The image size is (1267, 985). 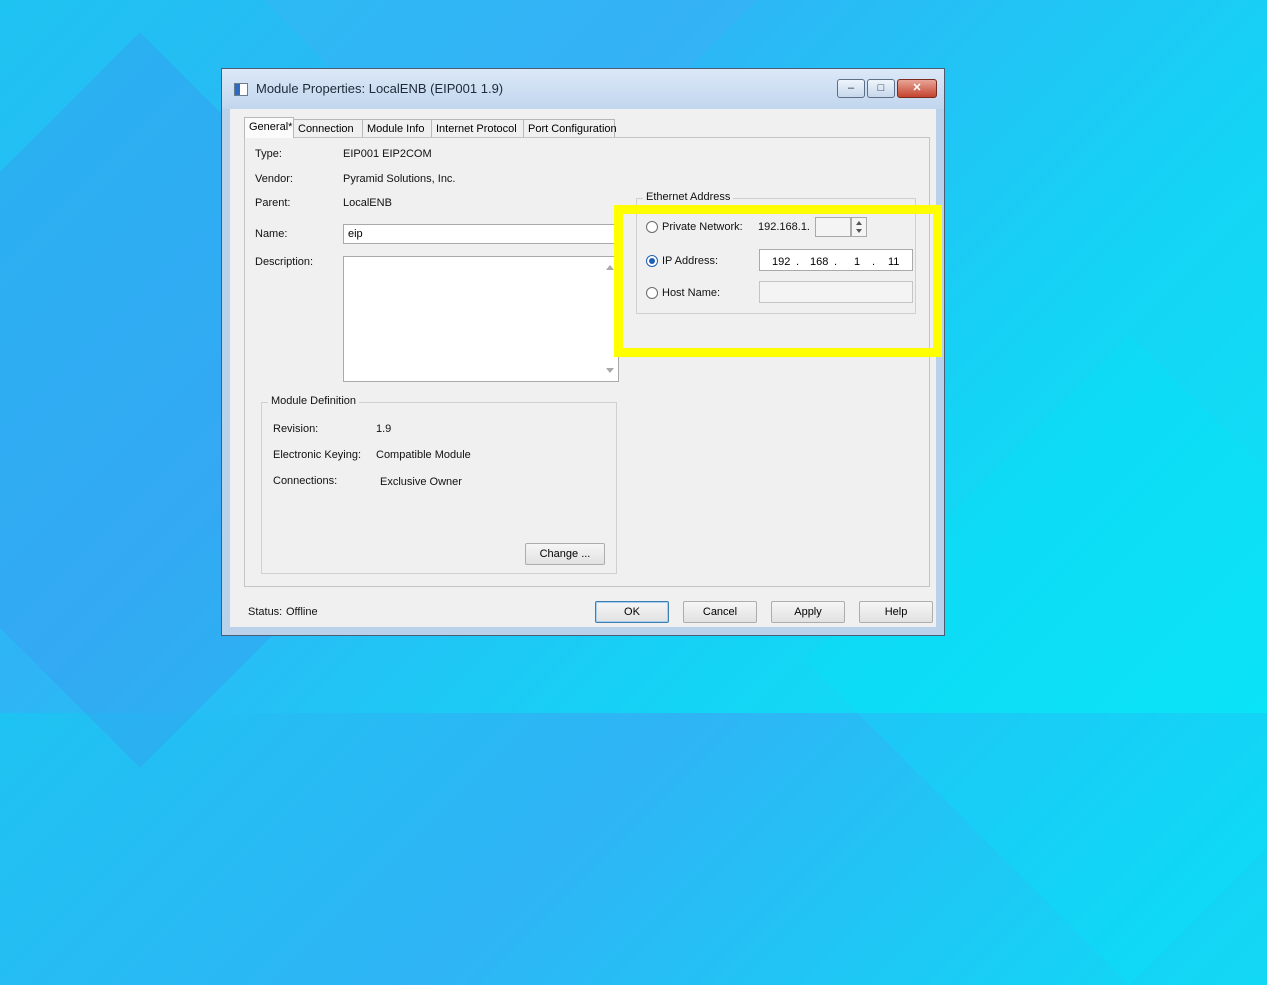 I want to click on tab-module-info: Module Info, so click(x=397, y=128).